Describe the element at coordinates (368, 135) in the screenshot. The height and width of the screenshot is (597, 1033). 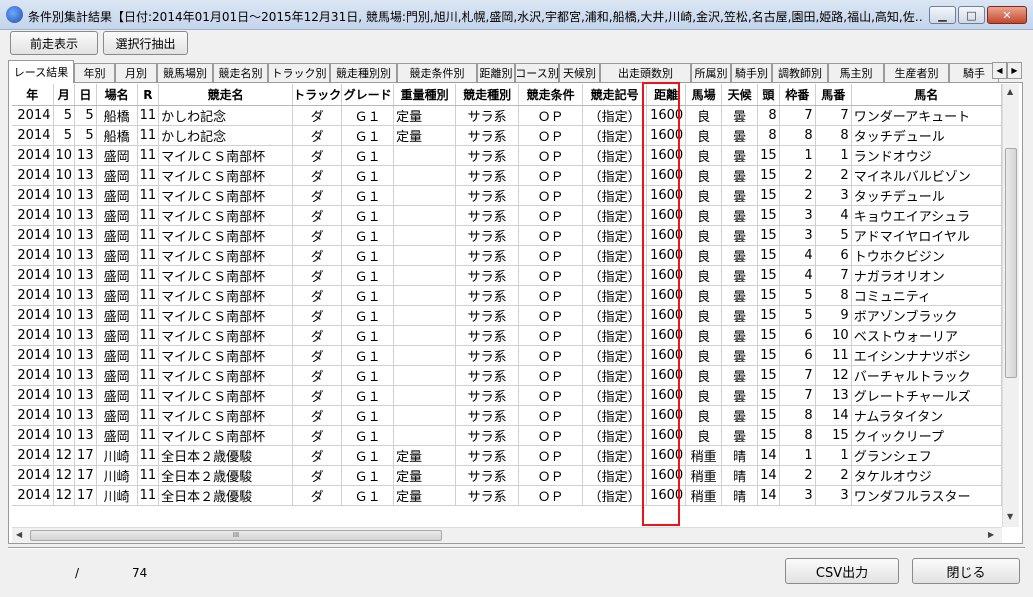
I see `table-cell: Ｇ１` at that location.